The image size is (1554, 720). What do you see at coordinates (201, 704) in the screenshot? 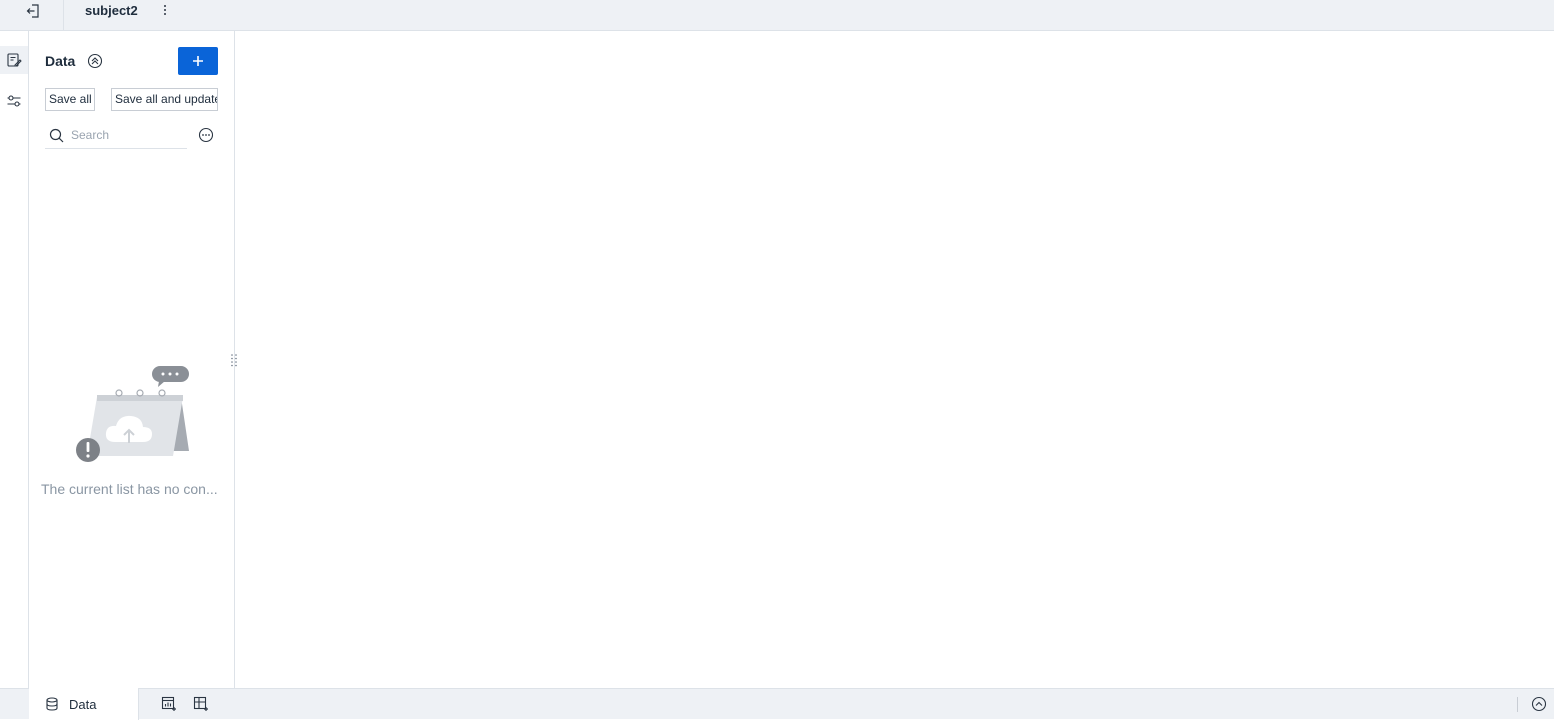
I see `add-dashboard-icon` at bounding box center [201, 704].